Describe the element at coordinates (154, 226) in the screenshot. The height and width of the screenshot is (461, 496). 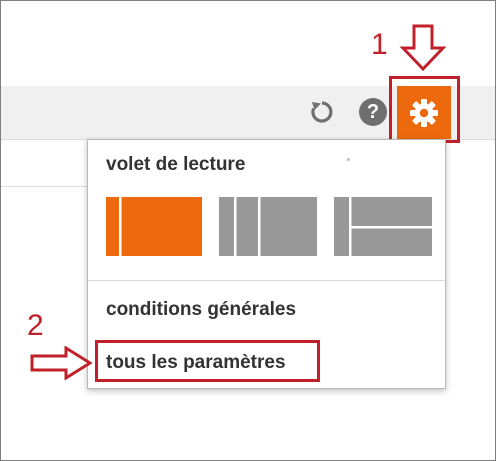
I see `layout-option-single-pane` at that location.